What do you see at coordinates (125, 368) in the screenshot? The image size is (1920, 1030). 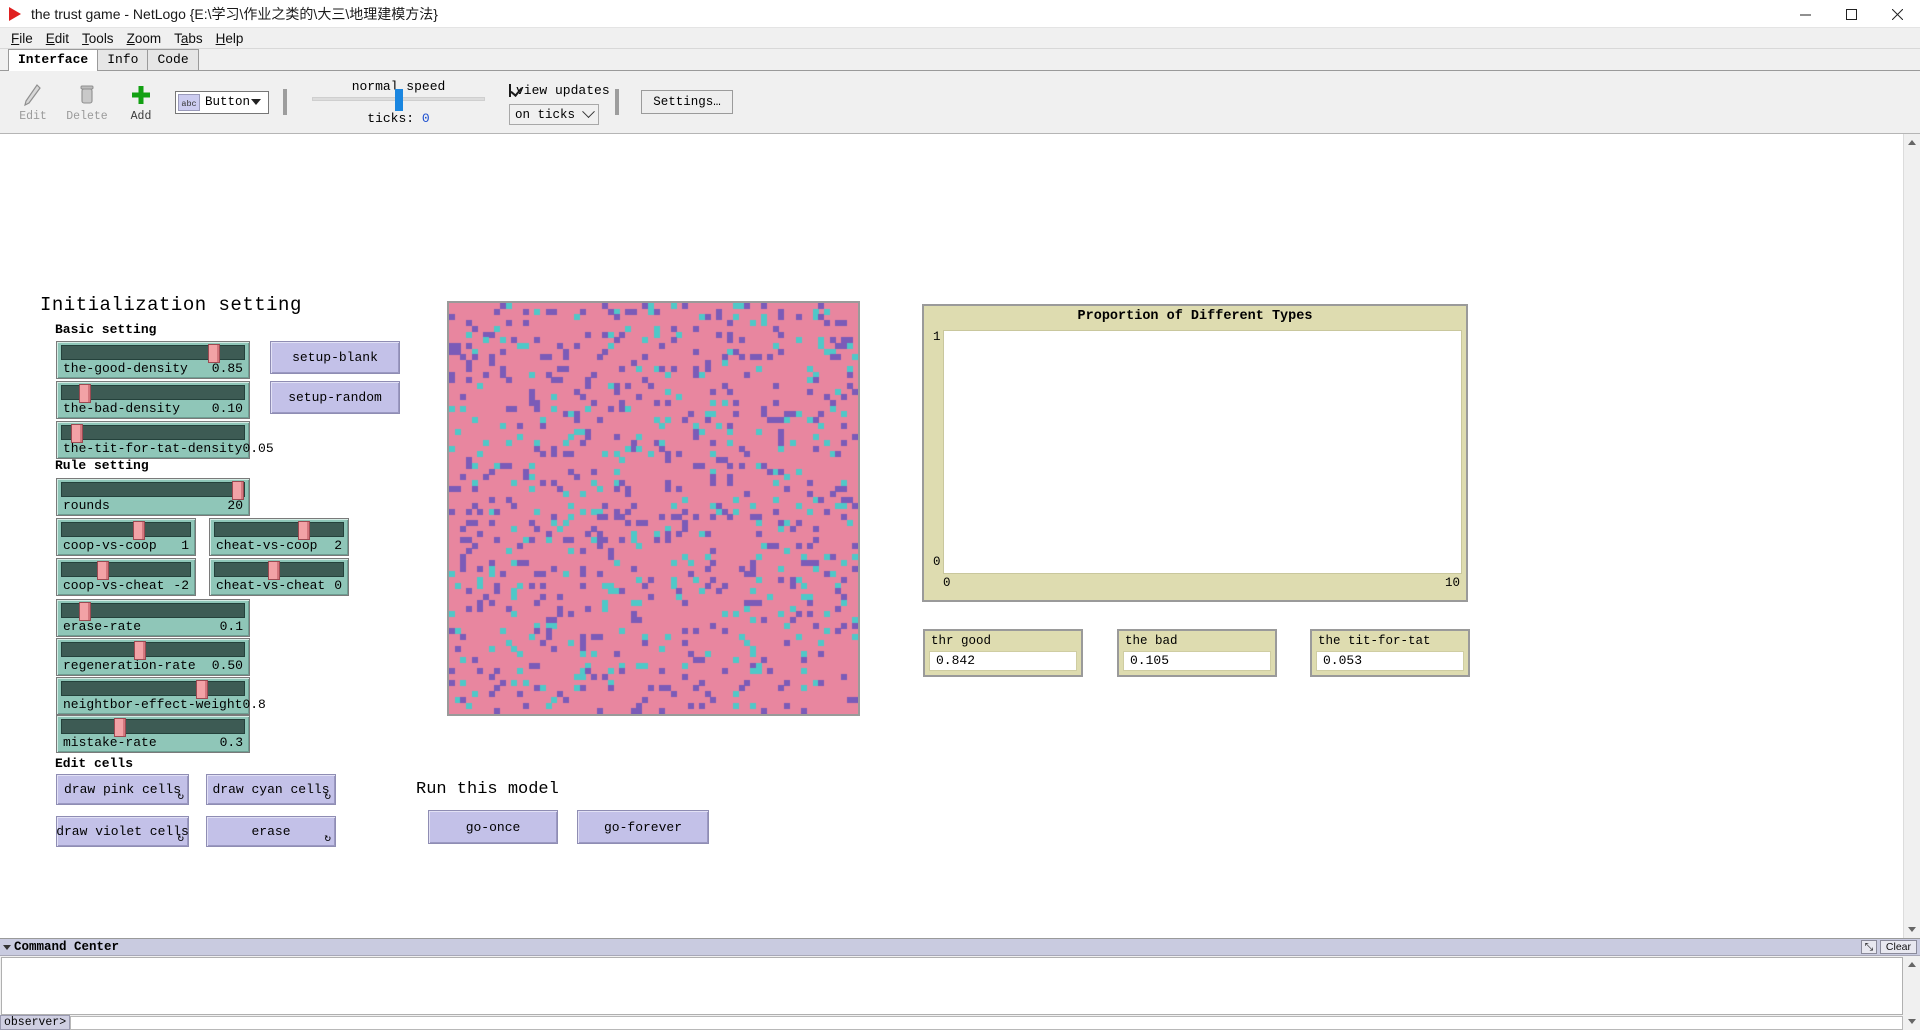 I see `slider-name: the-good-density` at bounding box center [125, 368].